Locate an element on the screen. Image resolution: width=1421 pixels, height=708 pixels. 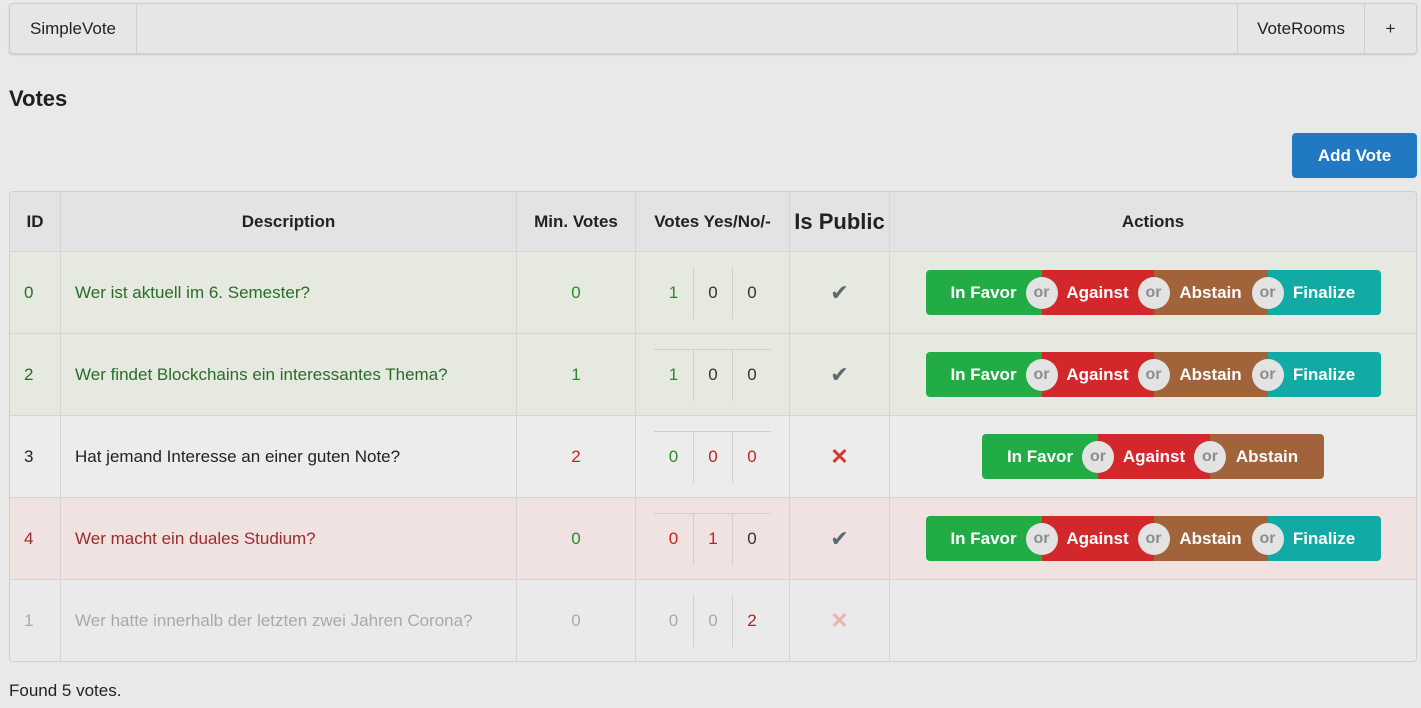
votes-abstain: 2 is located at coordinates (751, 620).